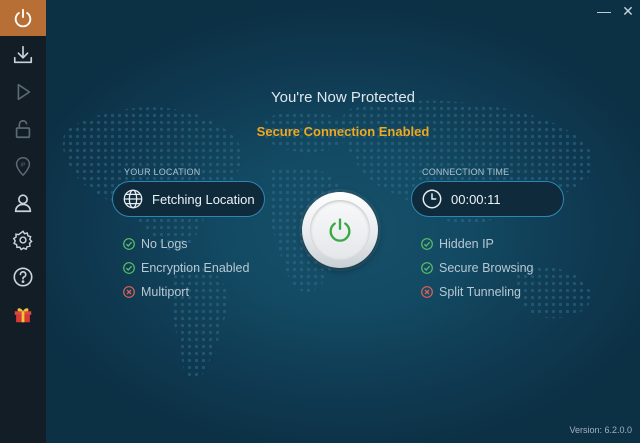 This screenshot has height=443, width=640. Describe the element at coordinates (343, 97) in the screenshot. I see `status-title: You're Now Protected` at that location.